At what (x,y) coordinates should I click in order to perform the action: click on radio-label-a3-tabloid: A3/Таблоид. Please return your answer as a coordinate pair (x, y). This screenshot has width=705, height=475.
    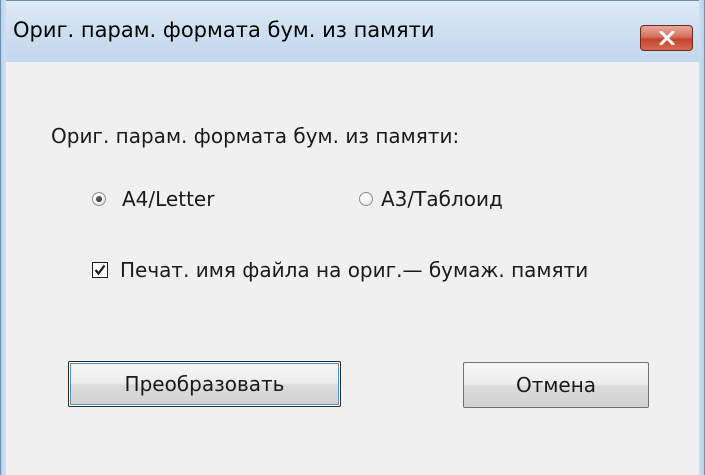
    Looking at the image, I should click on (442, 199).